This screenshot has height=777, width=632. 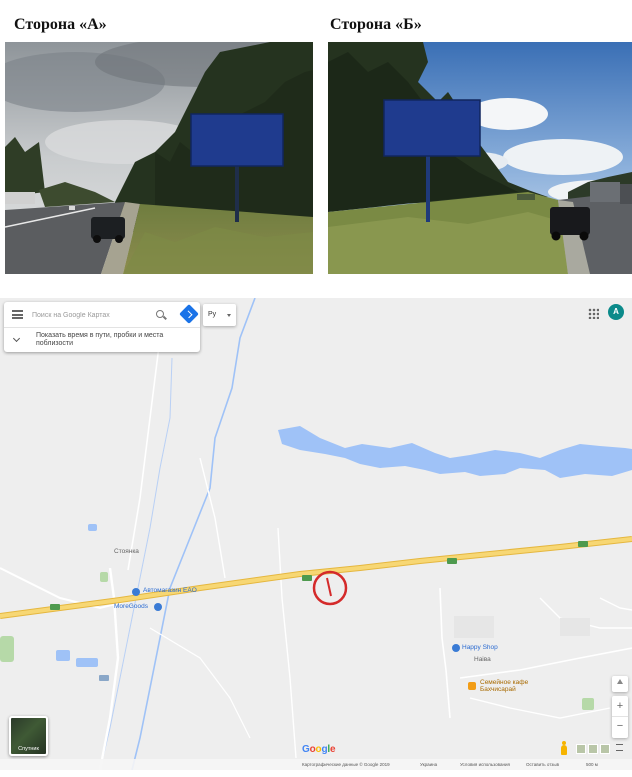 I want to click on satellite-toggle: Спутник, so click(x=28, y=736).